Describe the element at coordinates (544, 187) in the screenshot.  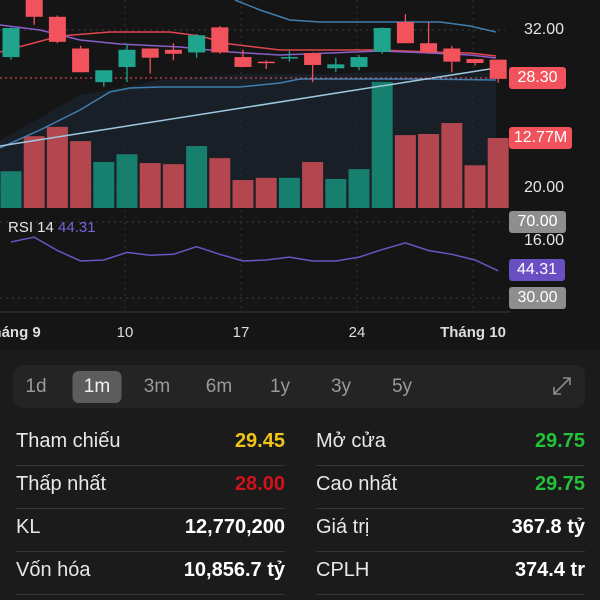
I see `price-axis-label: 20.00` at that location.